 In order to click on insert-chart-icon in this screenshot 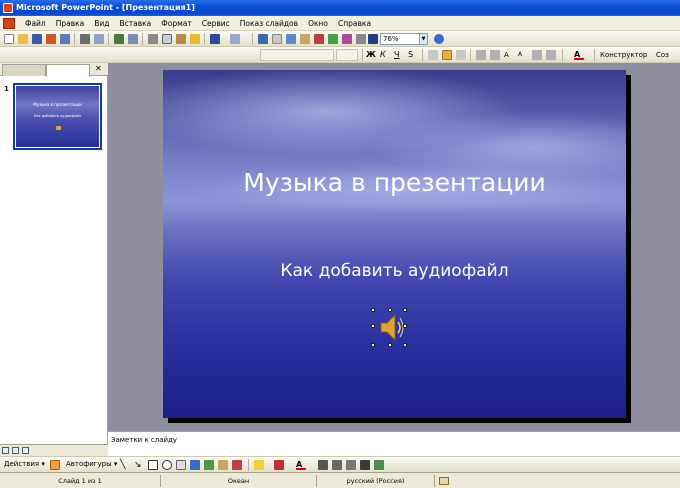, I will do `click(305, 39)`.